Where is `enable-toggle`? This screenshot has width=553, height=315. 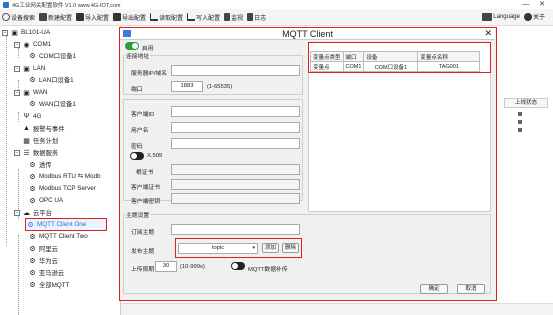
enable-toggle is located at coordinates (132, 46).